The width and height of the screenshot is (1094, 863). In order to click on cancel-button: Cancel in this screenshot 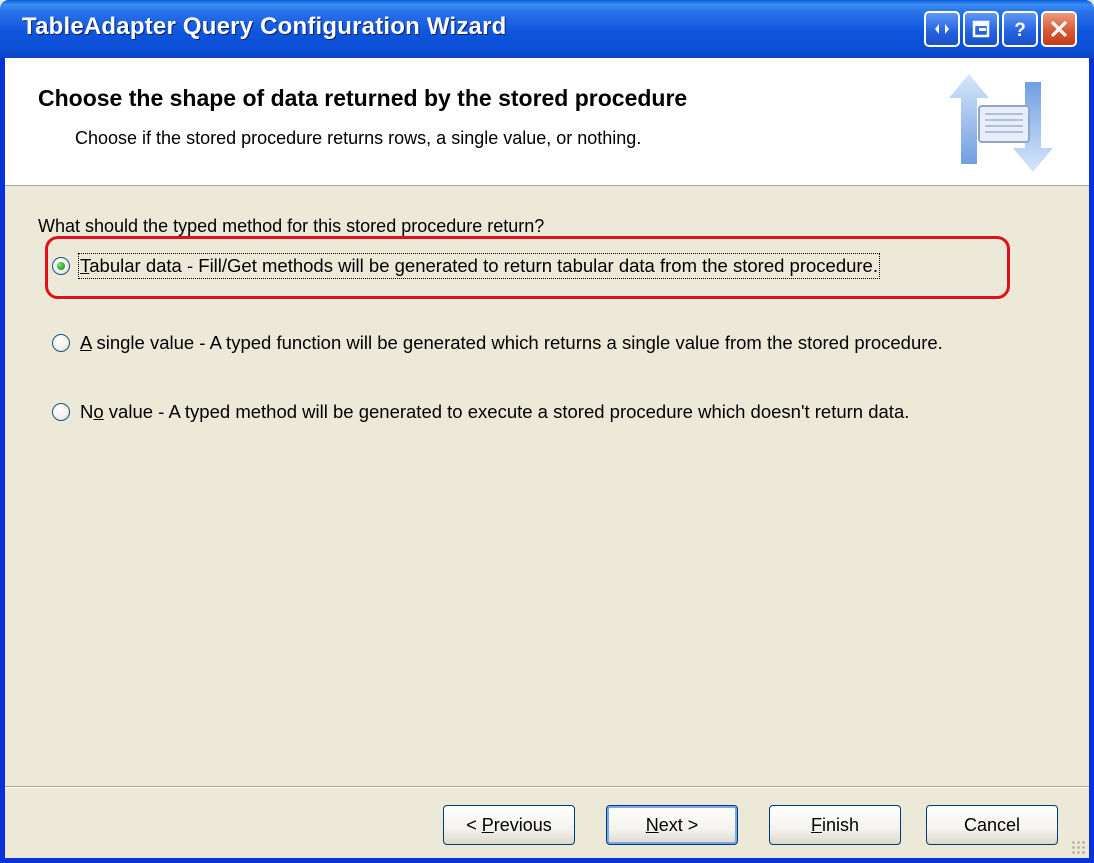, I will do `click(992, 825)`.